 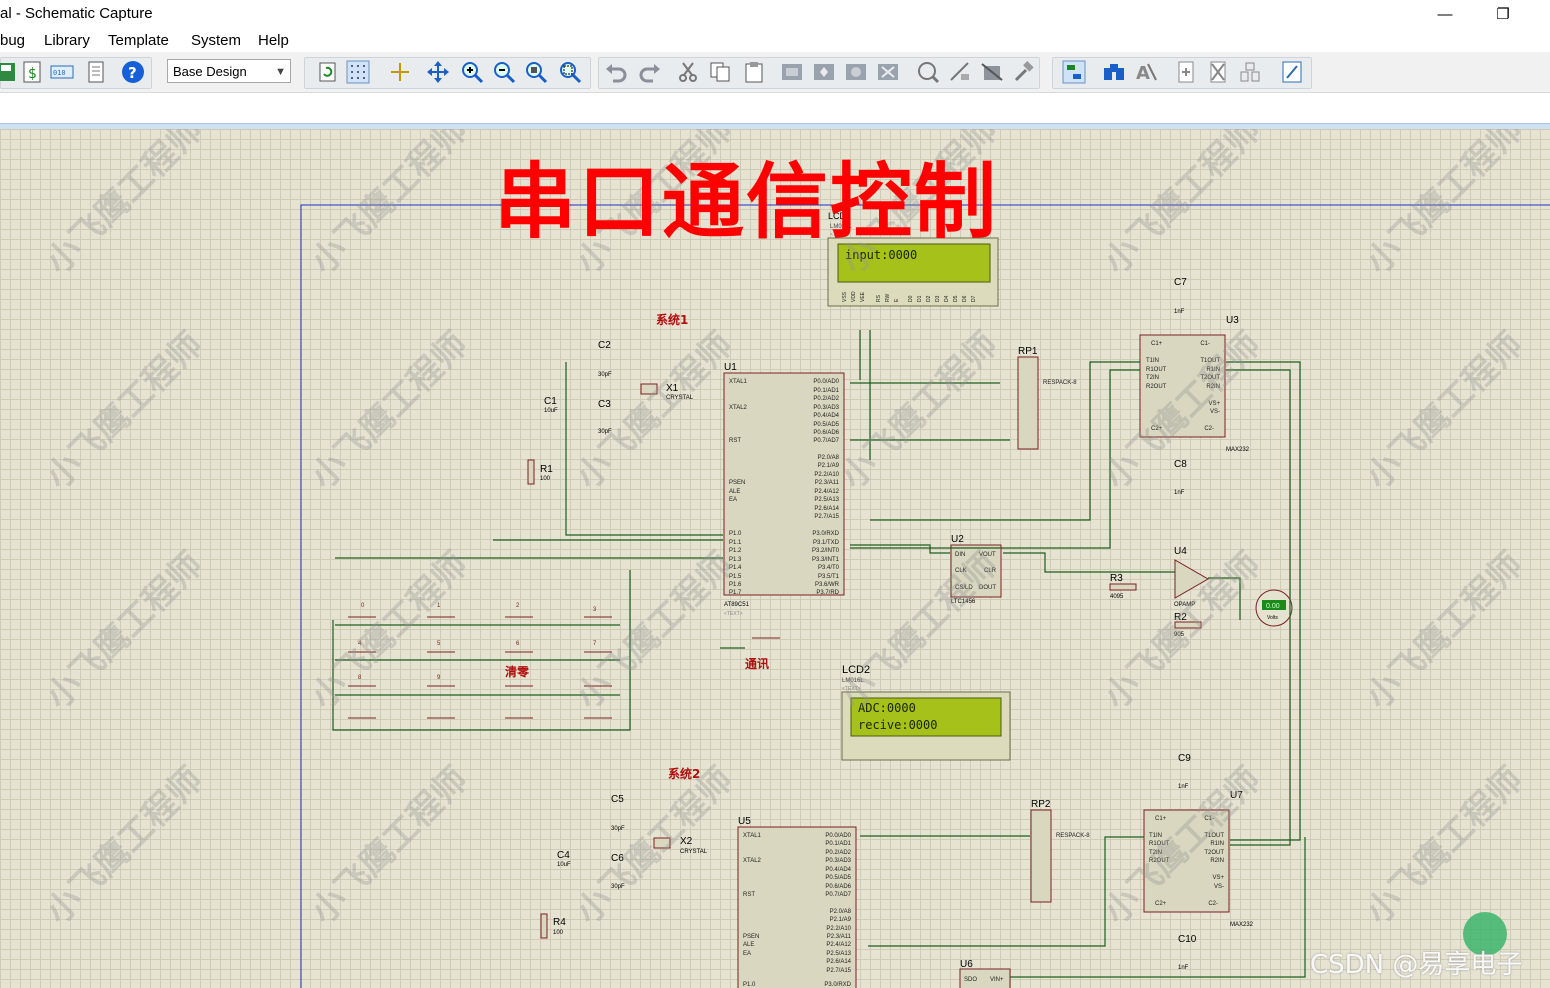 What do you see at coordinates (965, 298) in the screenshot?
I see `svg-text: D6` at bounding box center [965, 298].